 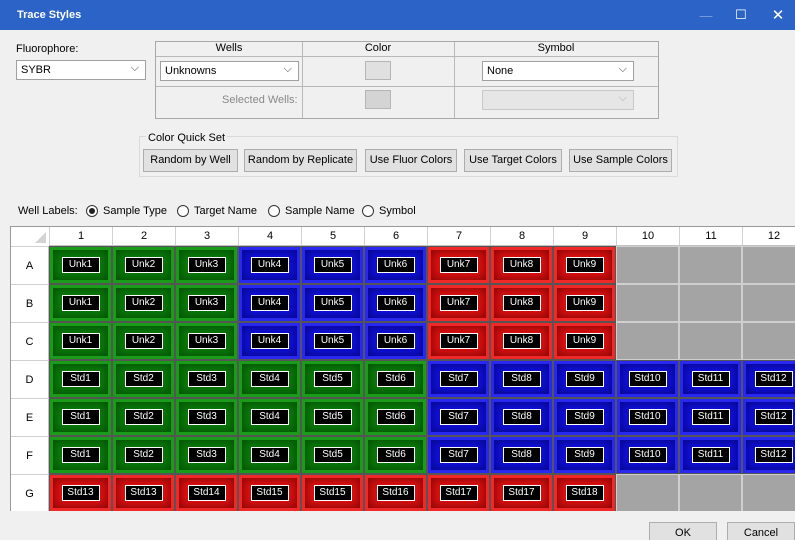 I want to click on well-g9: Std18, so click(x=584, y=492).